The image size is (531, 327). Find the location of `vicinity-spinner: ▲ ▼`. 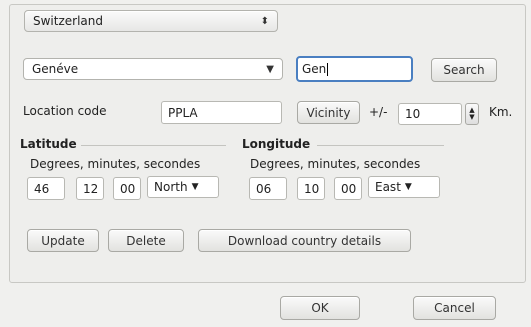

vicinity-spinner: ▲ ▼ is located at coordinates (472, 114).